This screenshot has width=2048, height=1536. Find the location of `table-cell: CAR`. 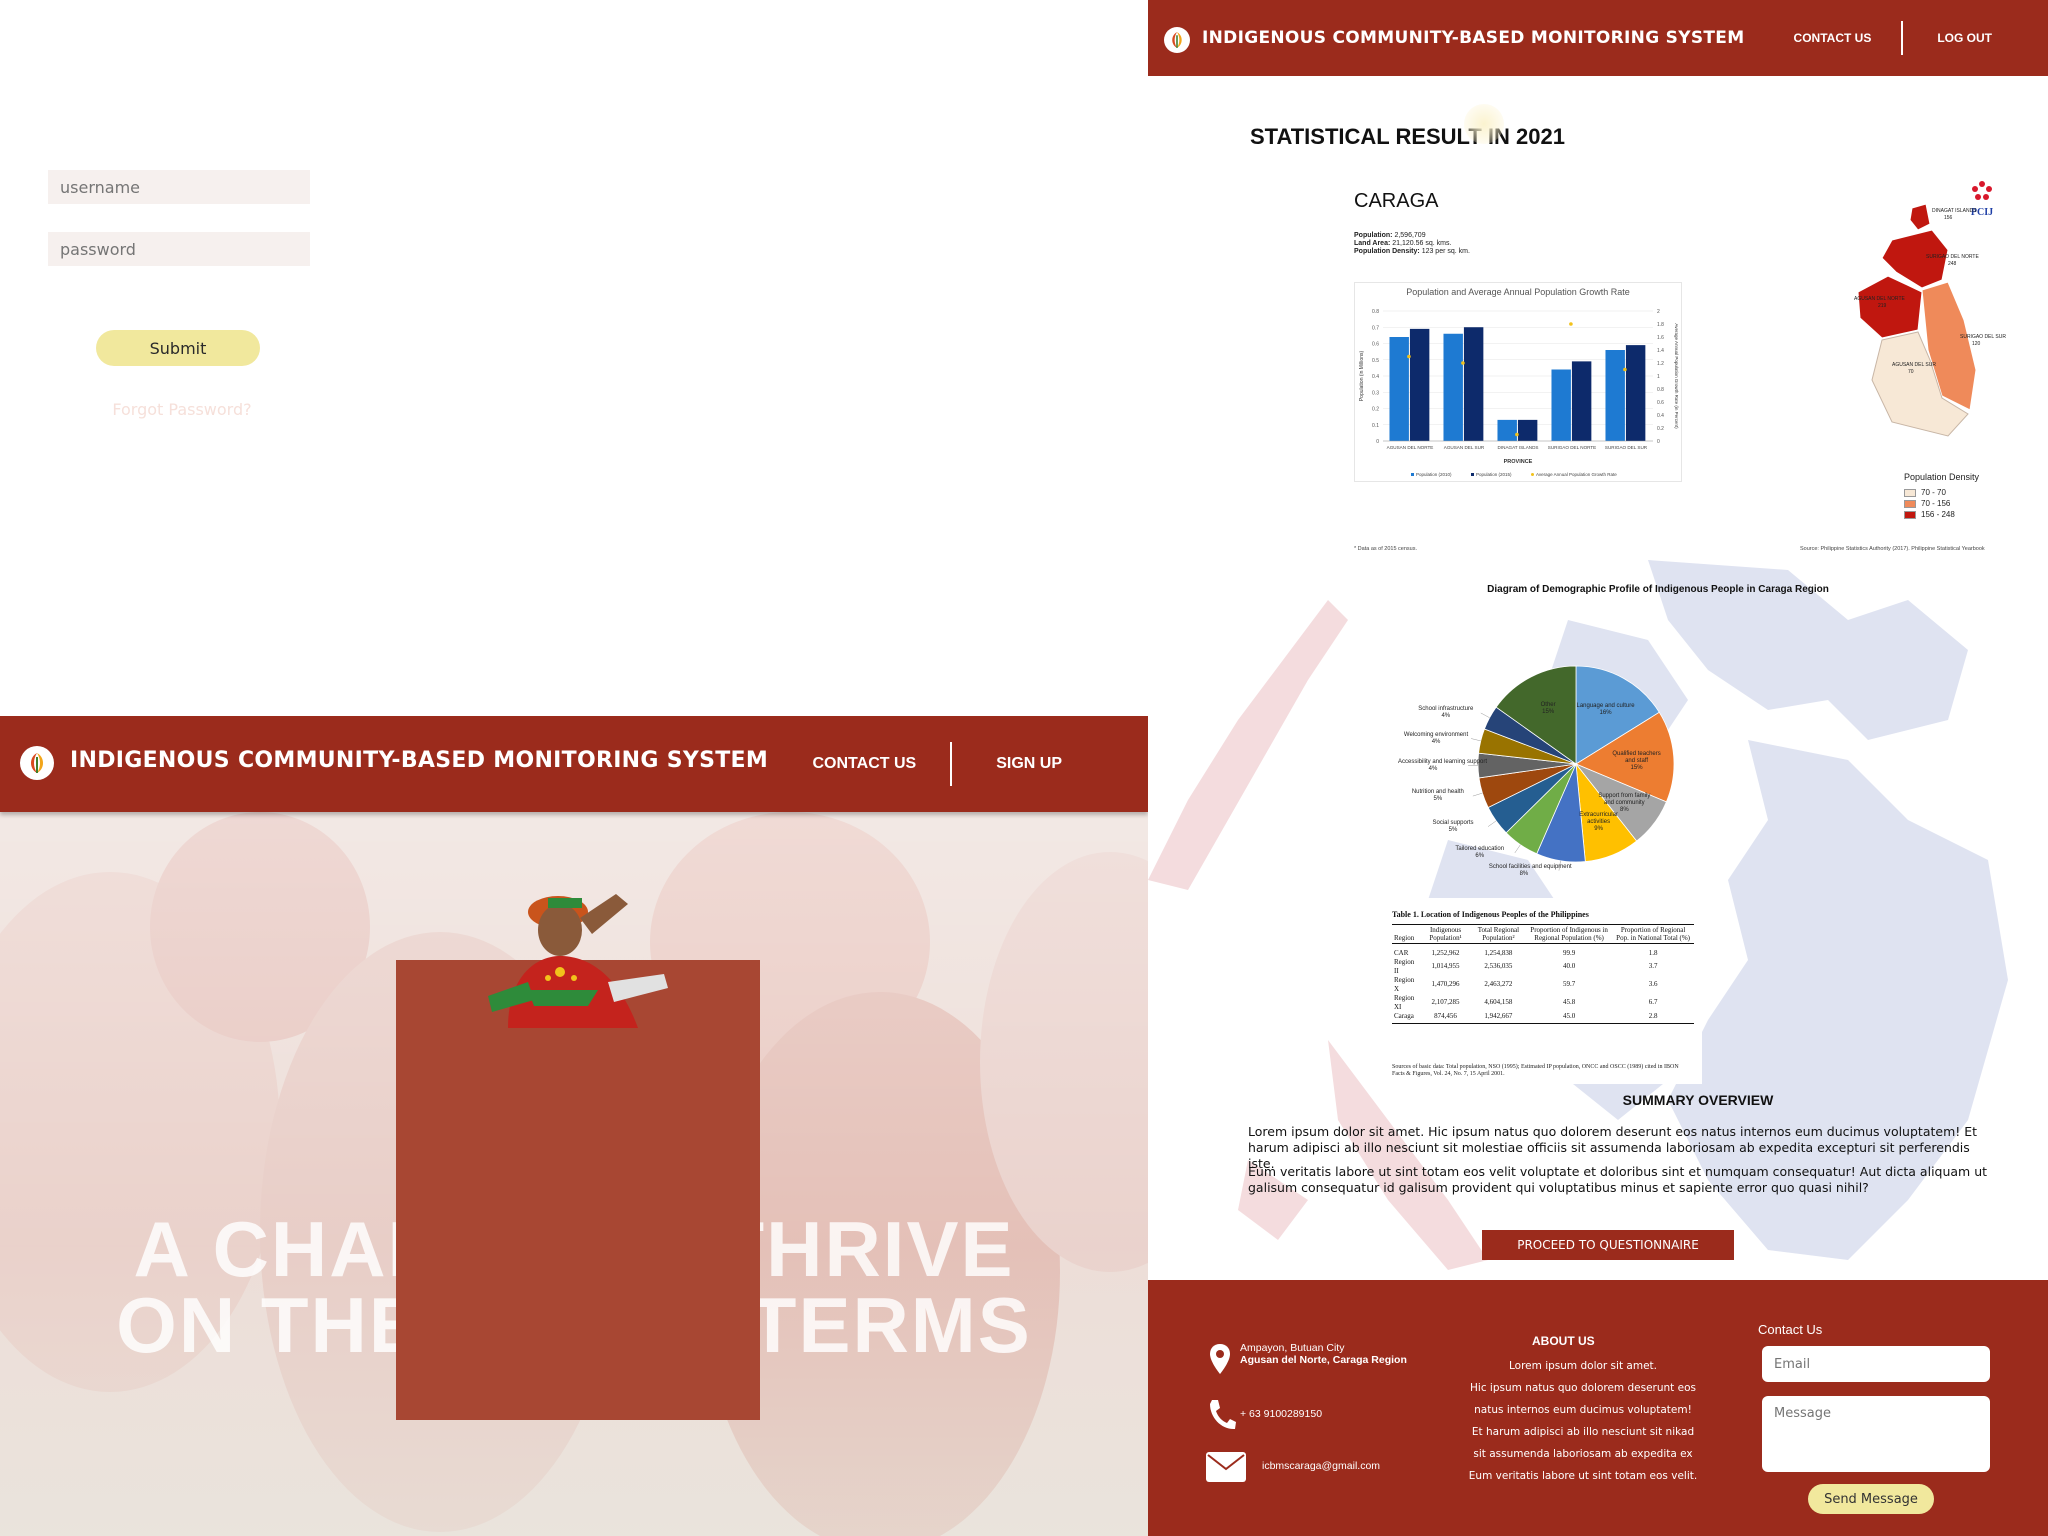

table-cell: CAR is located at coordinates (1401, 952).